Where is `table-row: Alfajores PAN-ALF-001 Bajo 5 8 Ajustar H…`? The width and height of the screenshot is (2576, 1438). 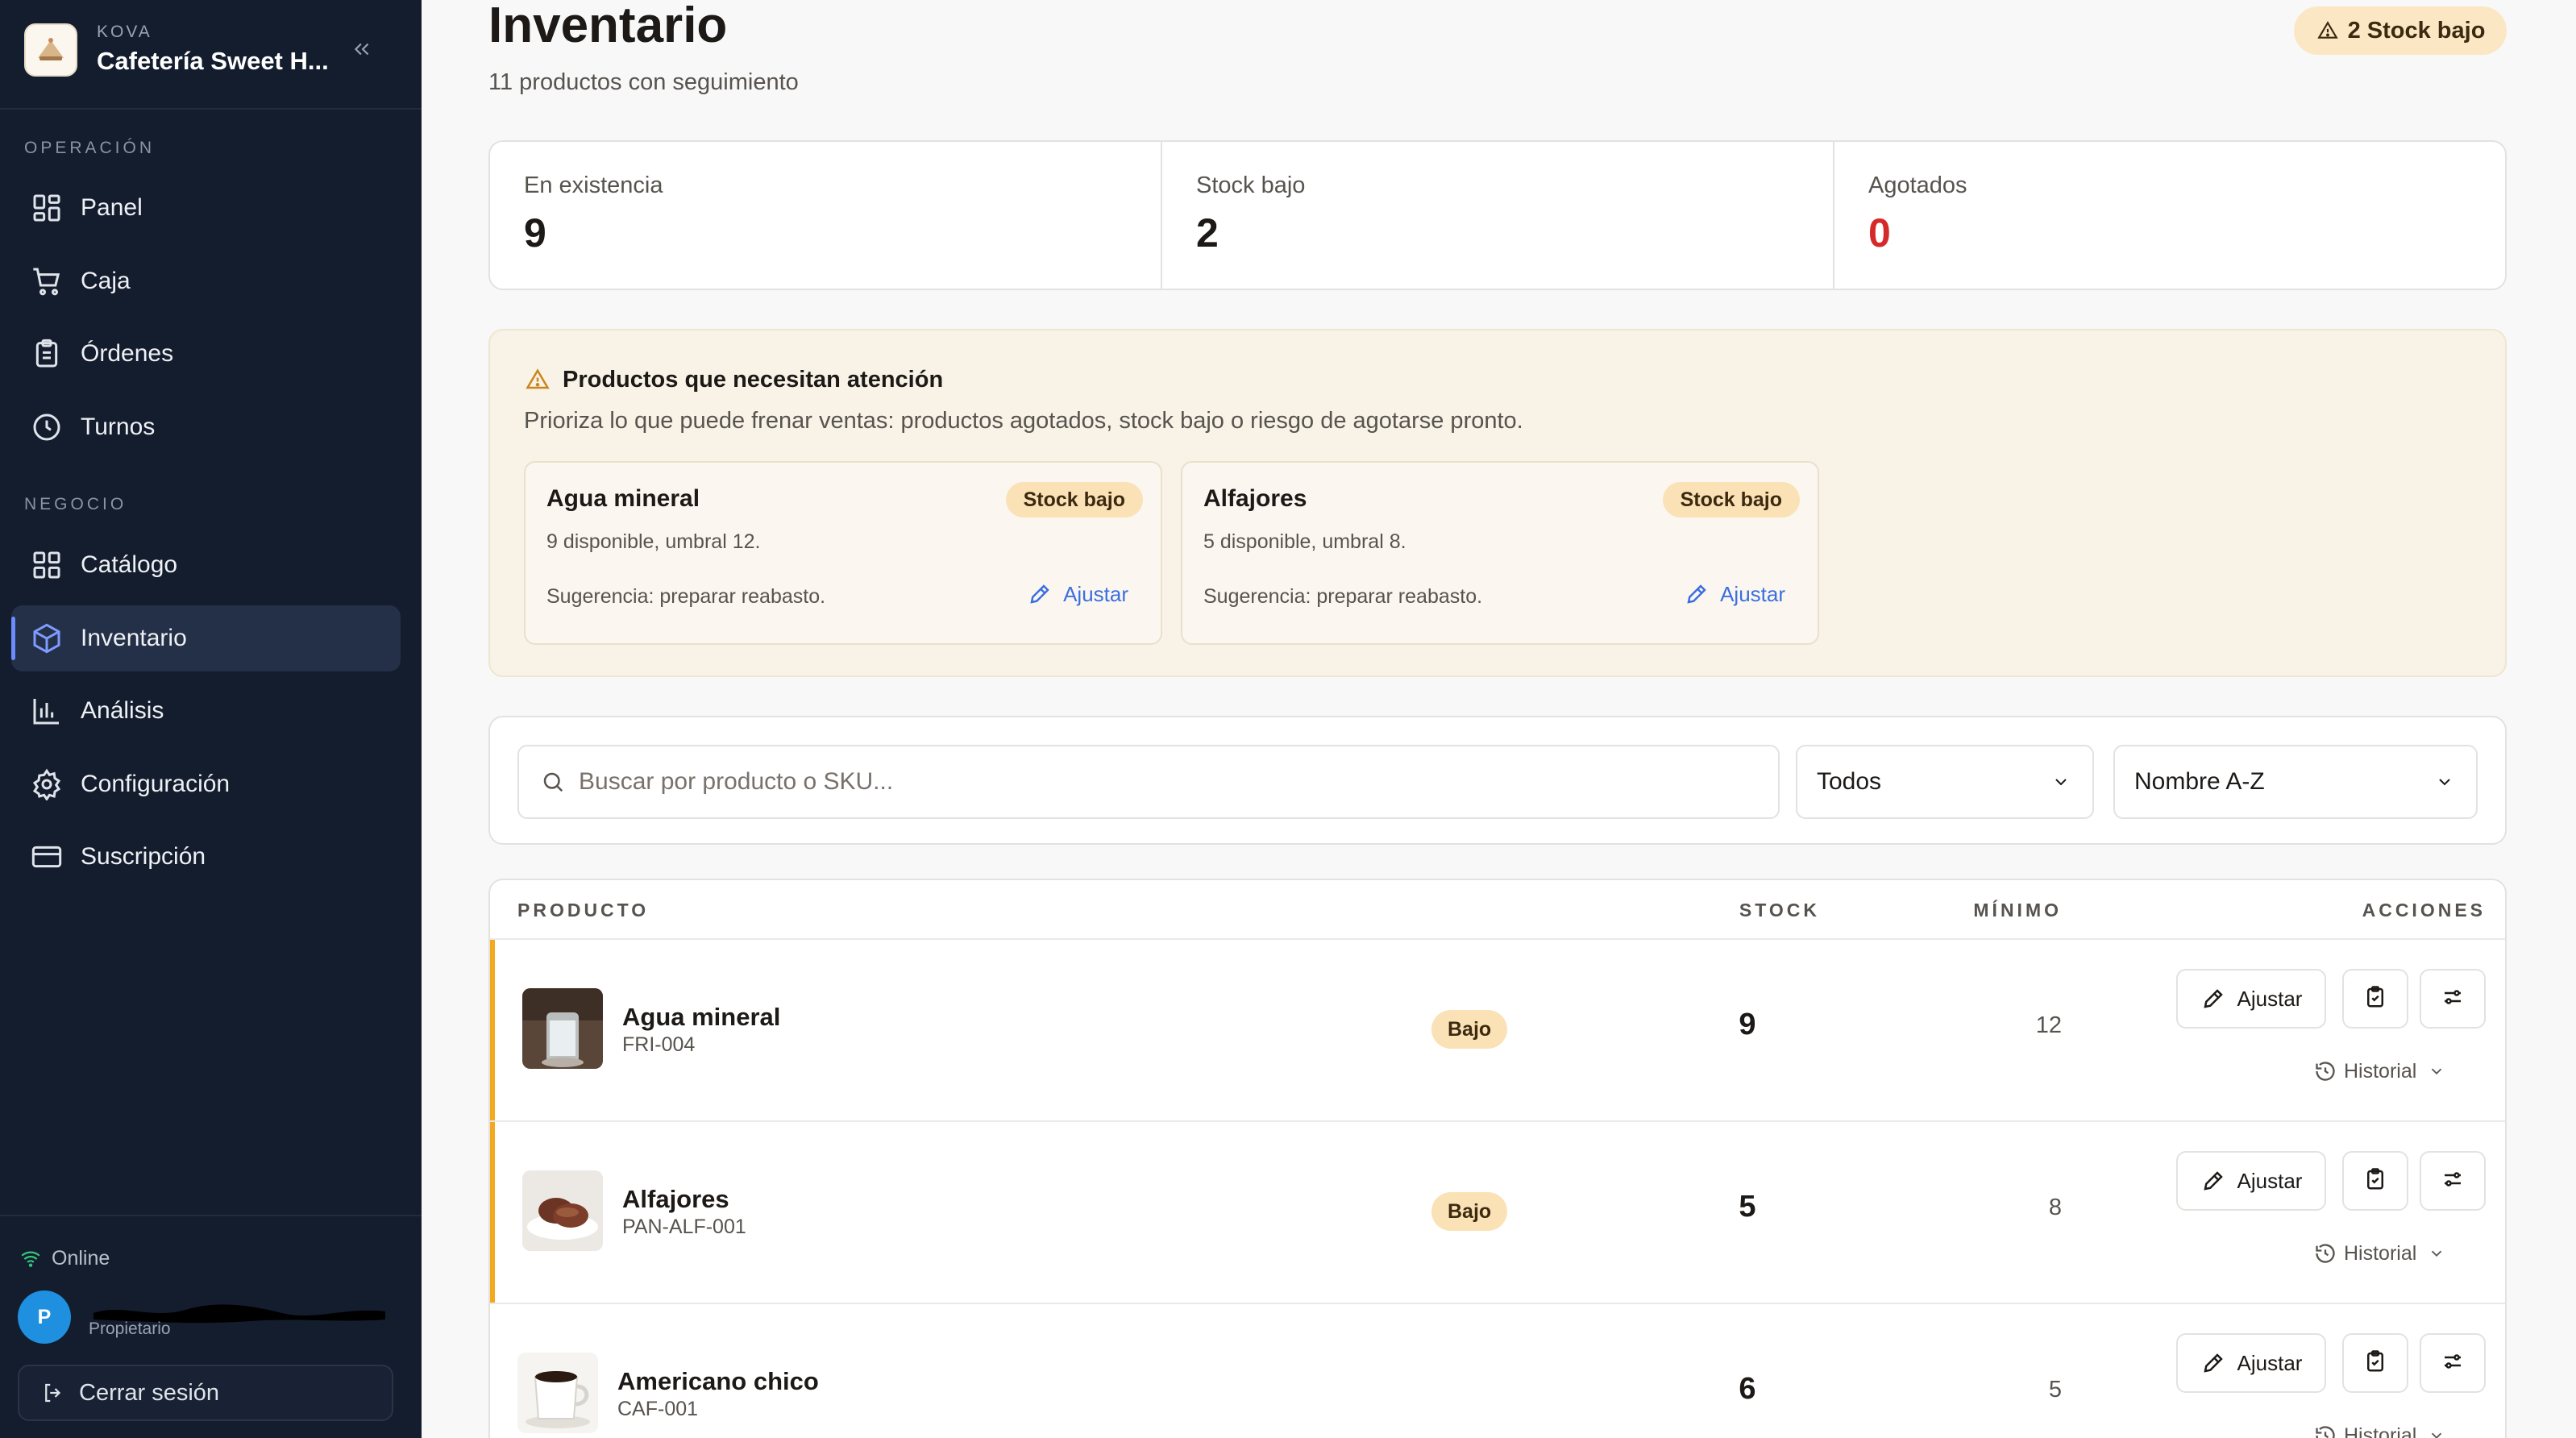 table-row: Alfajores PAN-ALF-001 Bajo 5 8 Ajustar H… is located at coordinates (1497, 1212).